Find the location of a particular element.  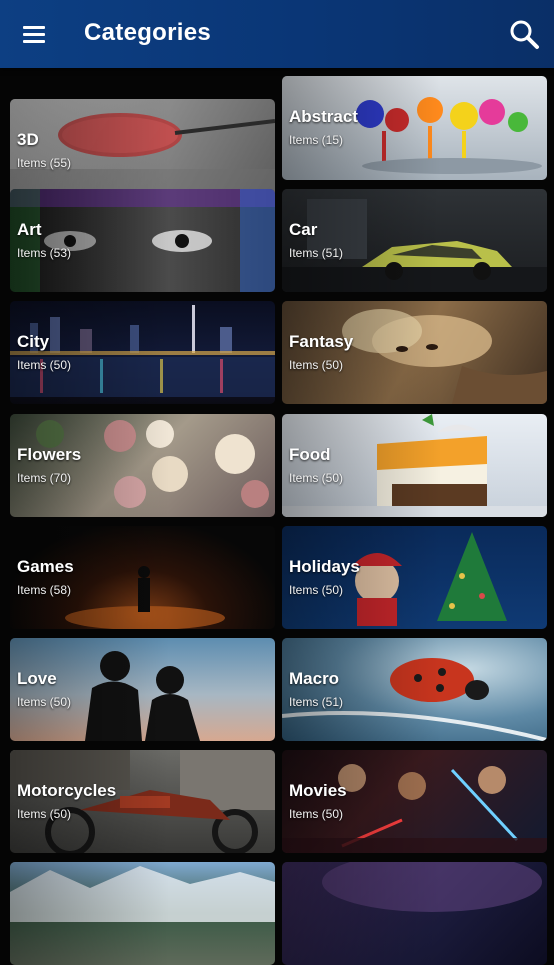

category-card-space is located at coordinates (414, 913).